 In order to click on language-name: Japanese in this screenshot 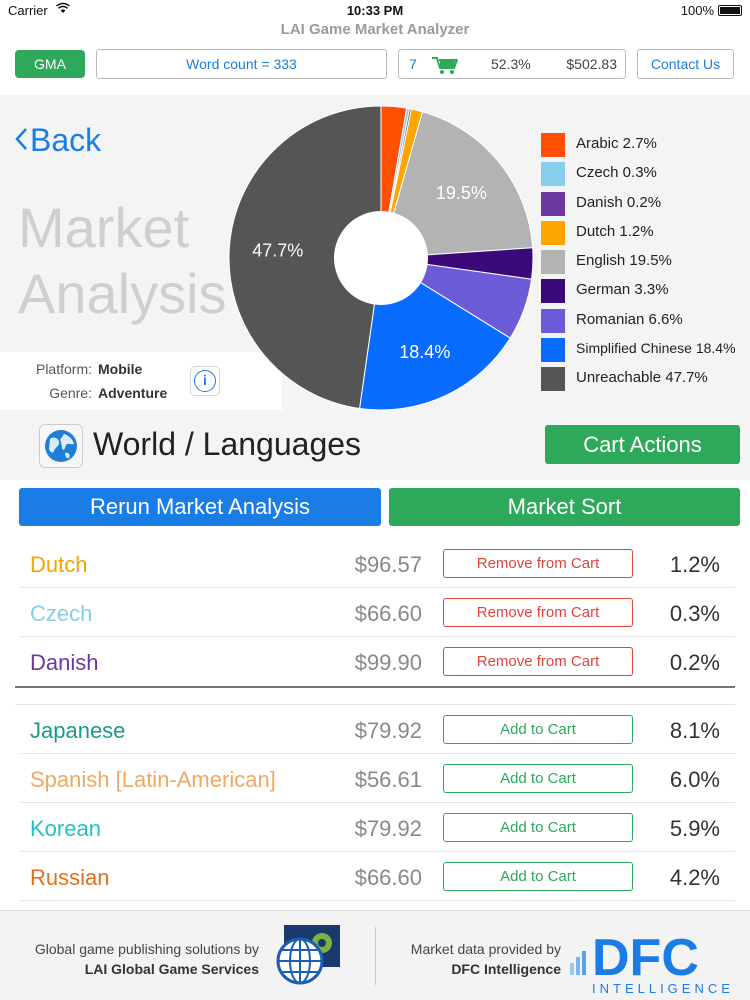, I will do `click(78, 730)`.